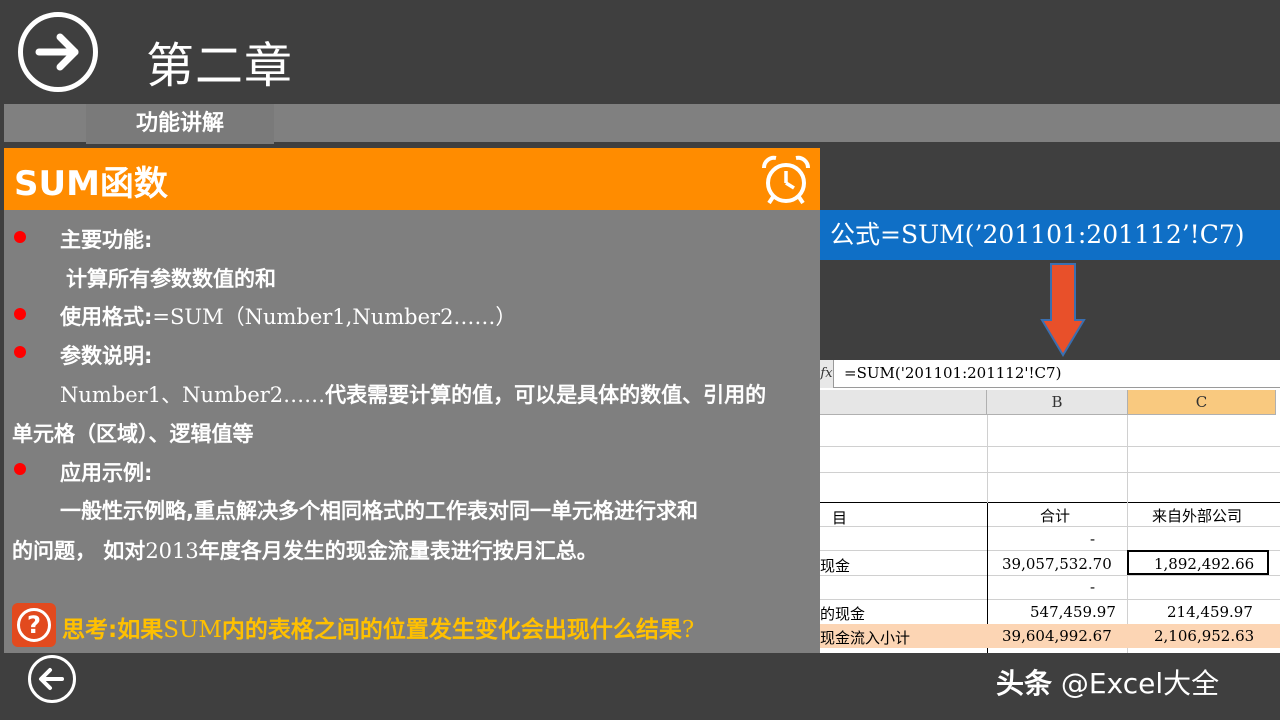  I want to click on params-text-1b: 代表需要计算的值，可以是具体的数值、引用的, so click(546, 395).